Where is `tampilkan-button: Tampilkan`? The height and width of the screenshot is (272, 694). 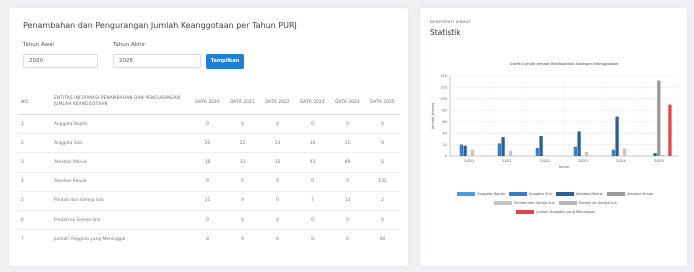
tampilkan-button: Tampilkan is located at coordinates (225, 61).